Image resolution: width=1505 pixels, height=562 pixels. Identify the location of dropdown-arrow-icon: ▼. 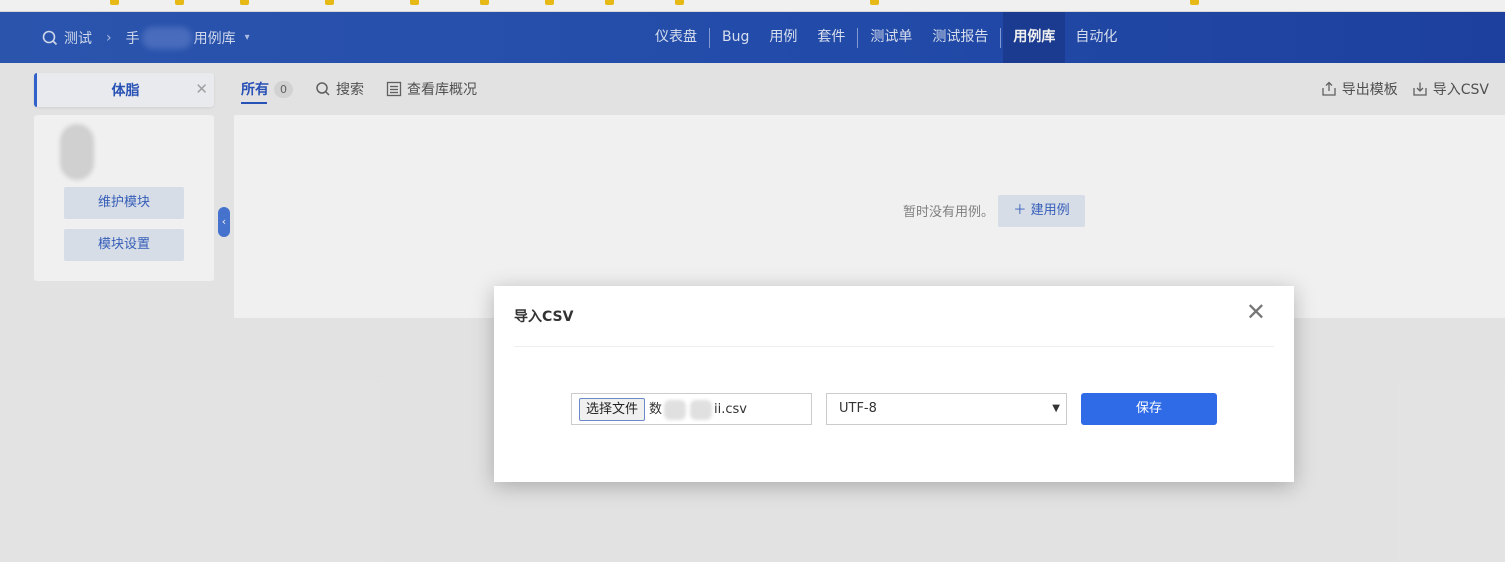
(1056, 408).